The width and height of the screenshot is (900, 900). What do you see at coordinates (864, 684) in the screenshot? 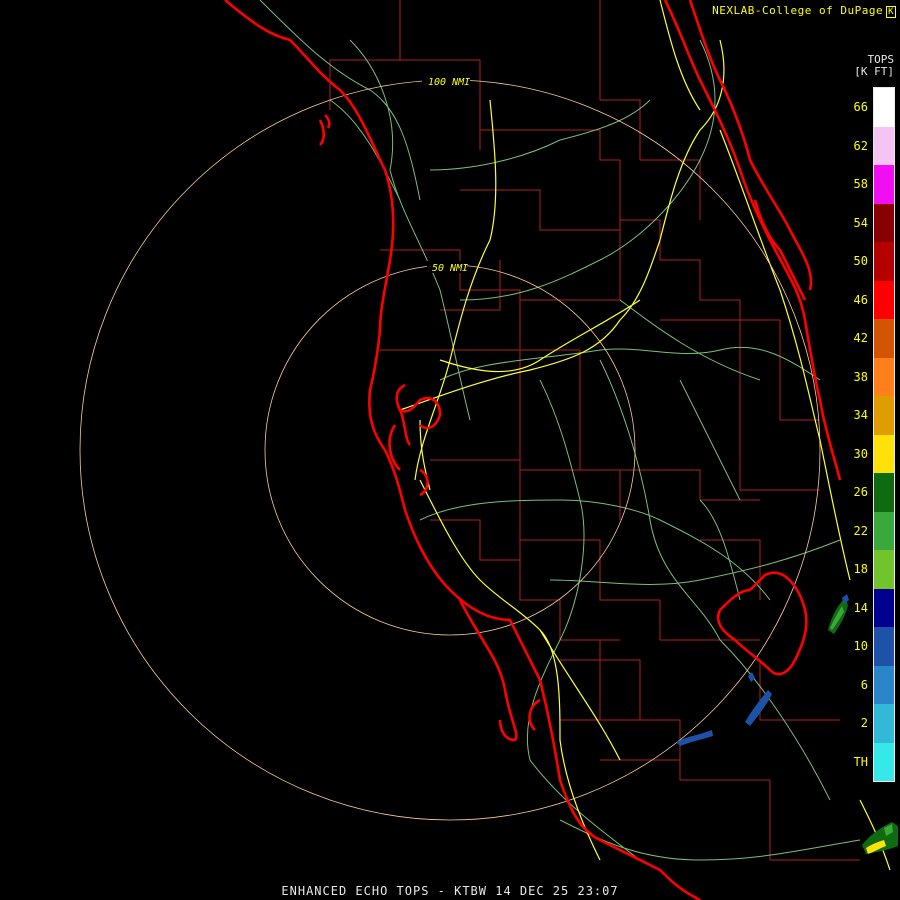
I see `legend-tick-label: 6` at bounding box center [864, 684].